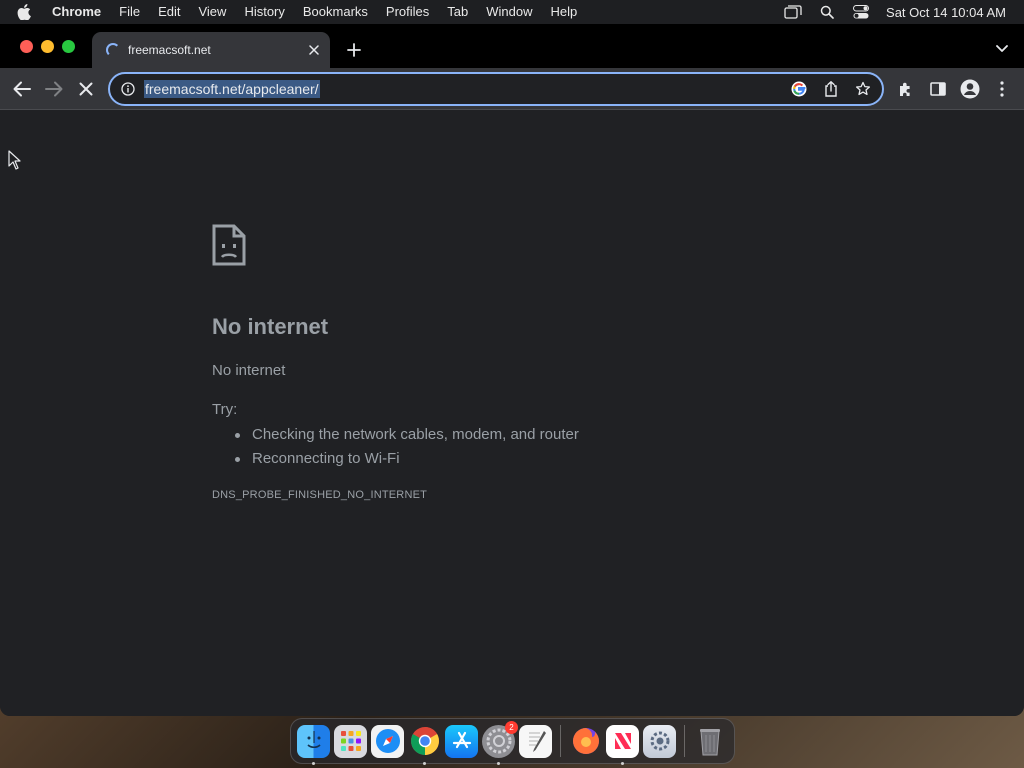 This screenshot has height=768, width=1024. What do you see at coordinates (249, 370) in the screenshot?
I see `error-subtitle: No internet` at bounding box center [249, 370].